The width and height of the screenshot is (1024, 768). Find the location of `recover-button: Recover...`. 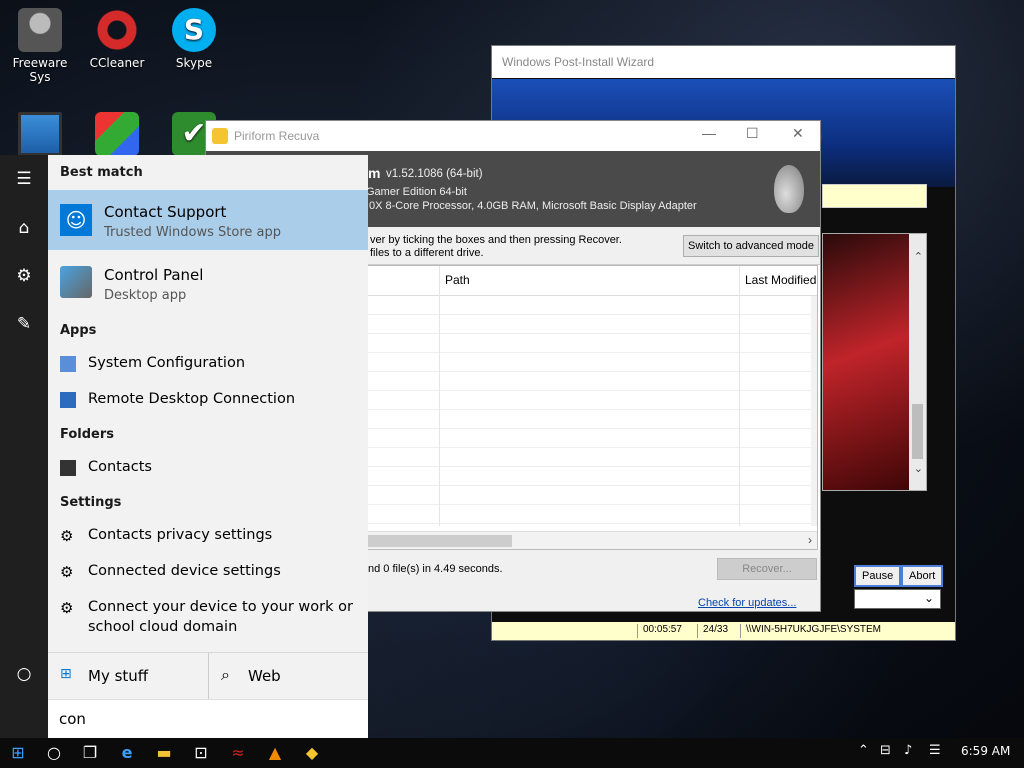

recover-button: Recover... is located at coordinates (767, 569).